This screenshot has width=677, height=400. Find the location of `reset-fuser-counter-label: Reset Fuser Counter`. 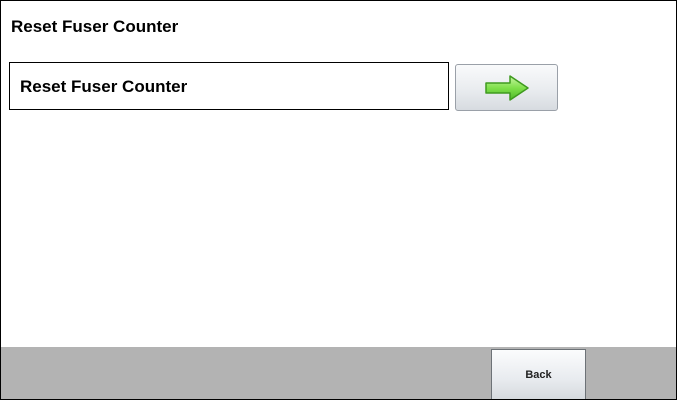

reset-fuser-counter-label: Reset Fuser Counter is located at coordinates (104, 86).